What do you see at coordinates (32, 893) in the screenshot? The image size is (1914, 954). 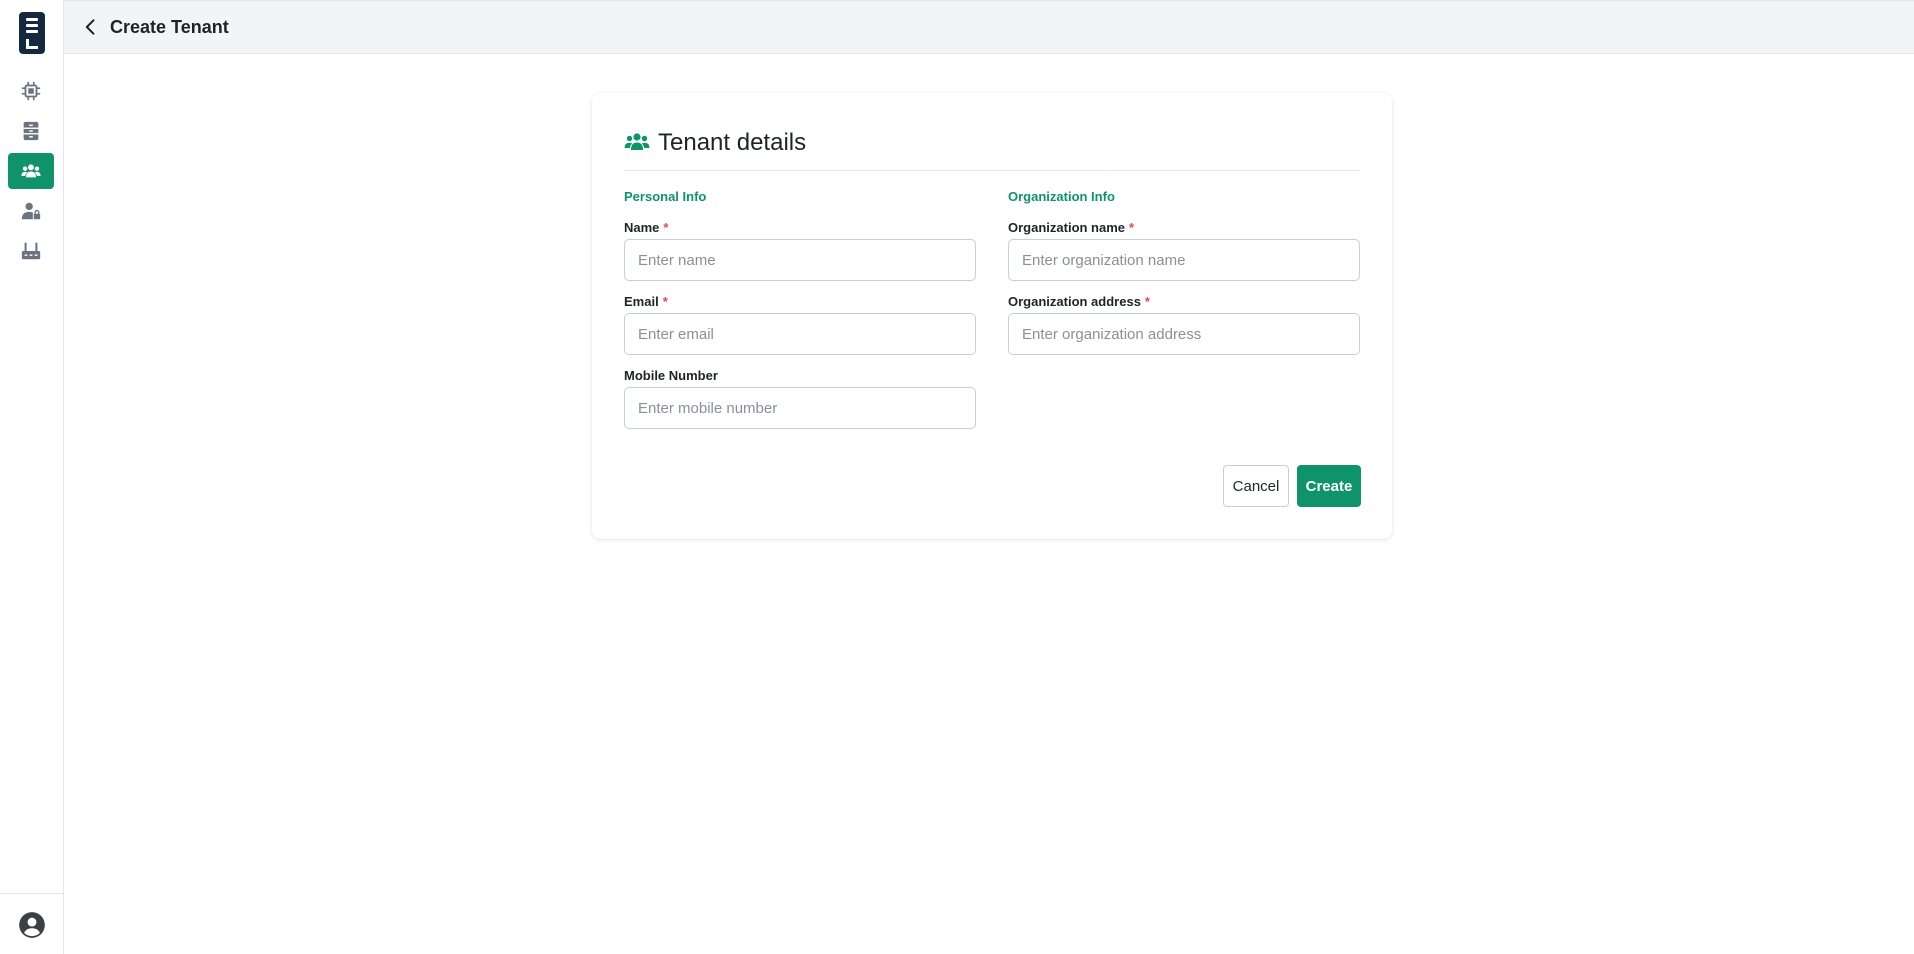 I see `sidebar-divider` at bounding box center [32, 893].